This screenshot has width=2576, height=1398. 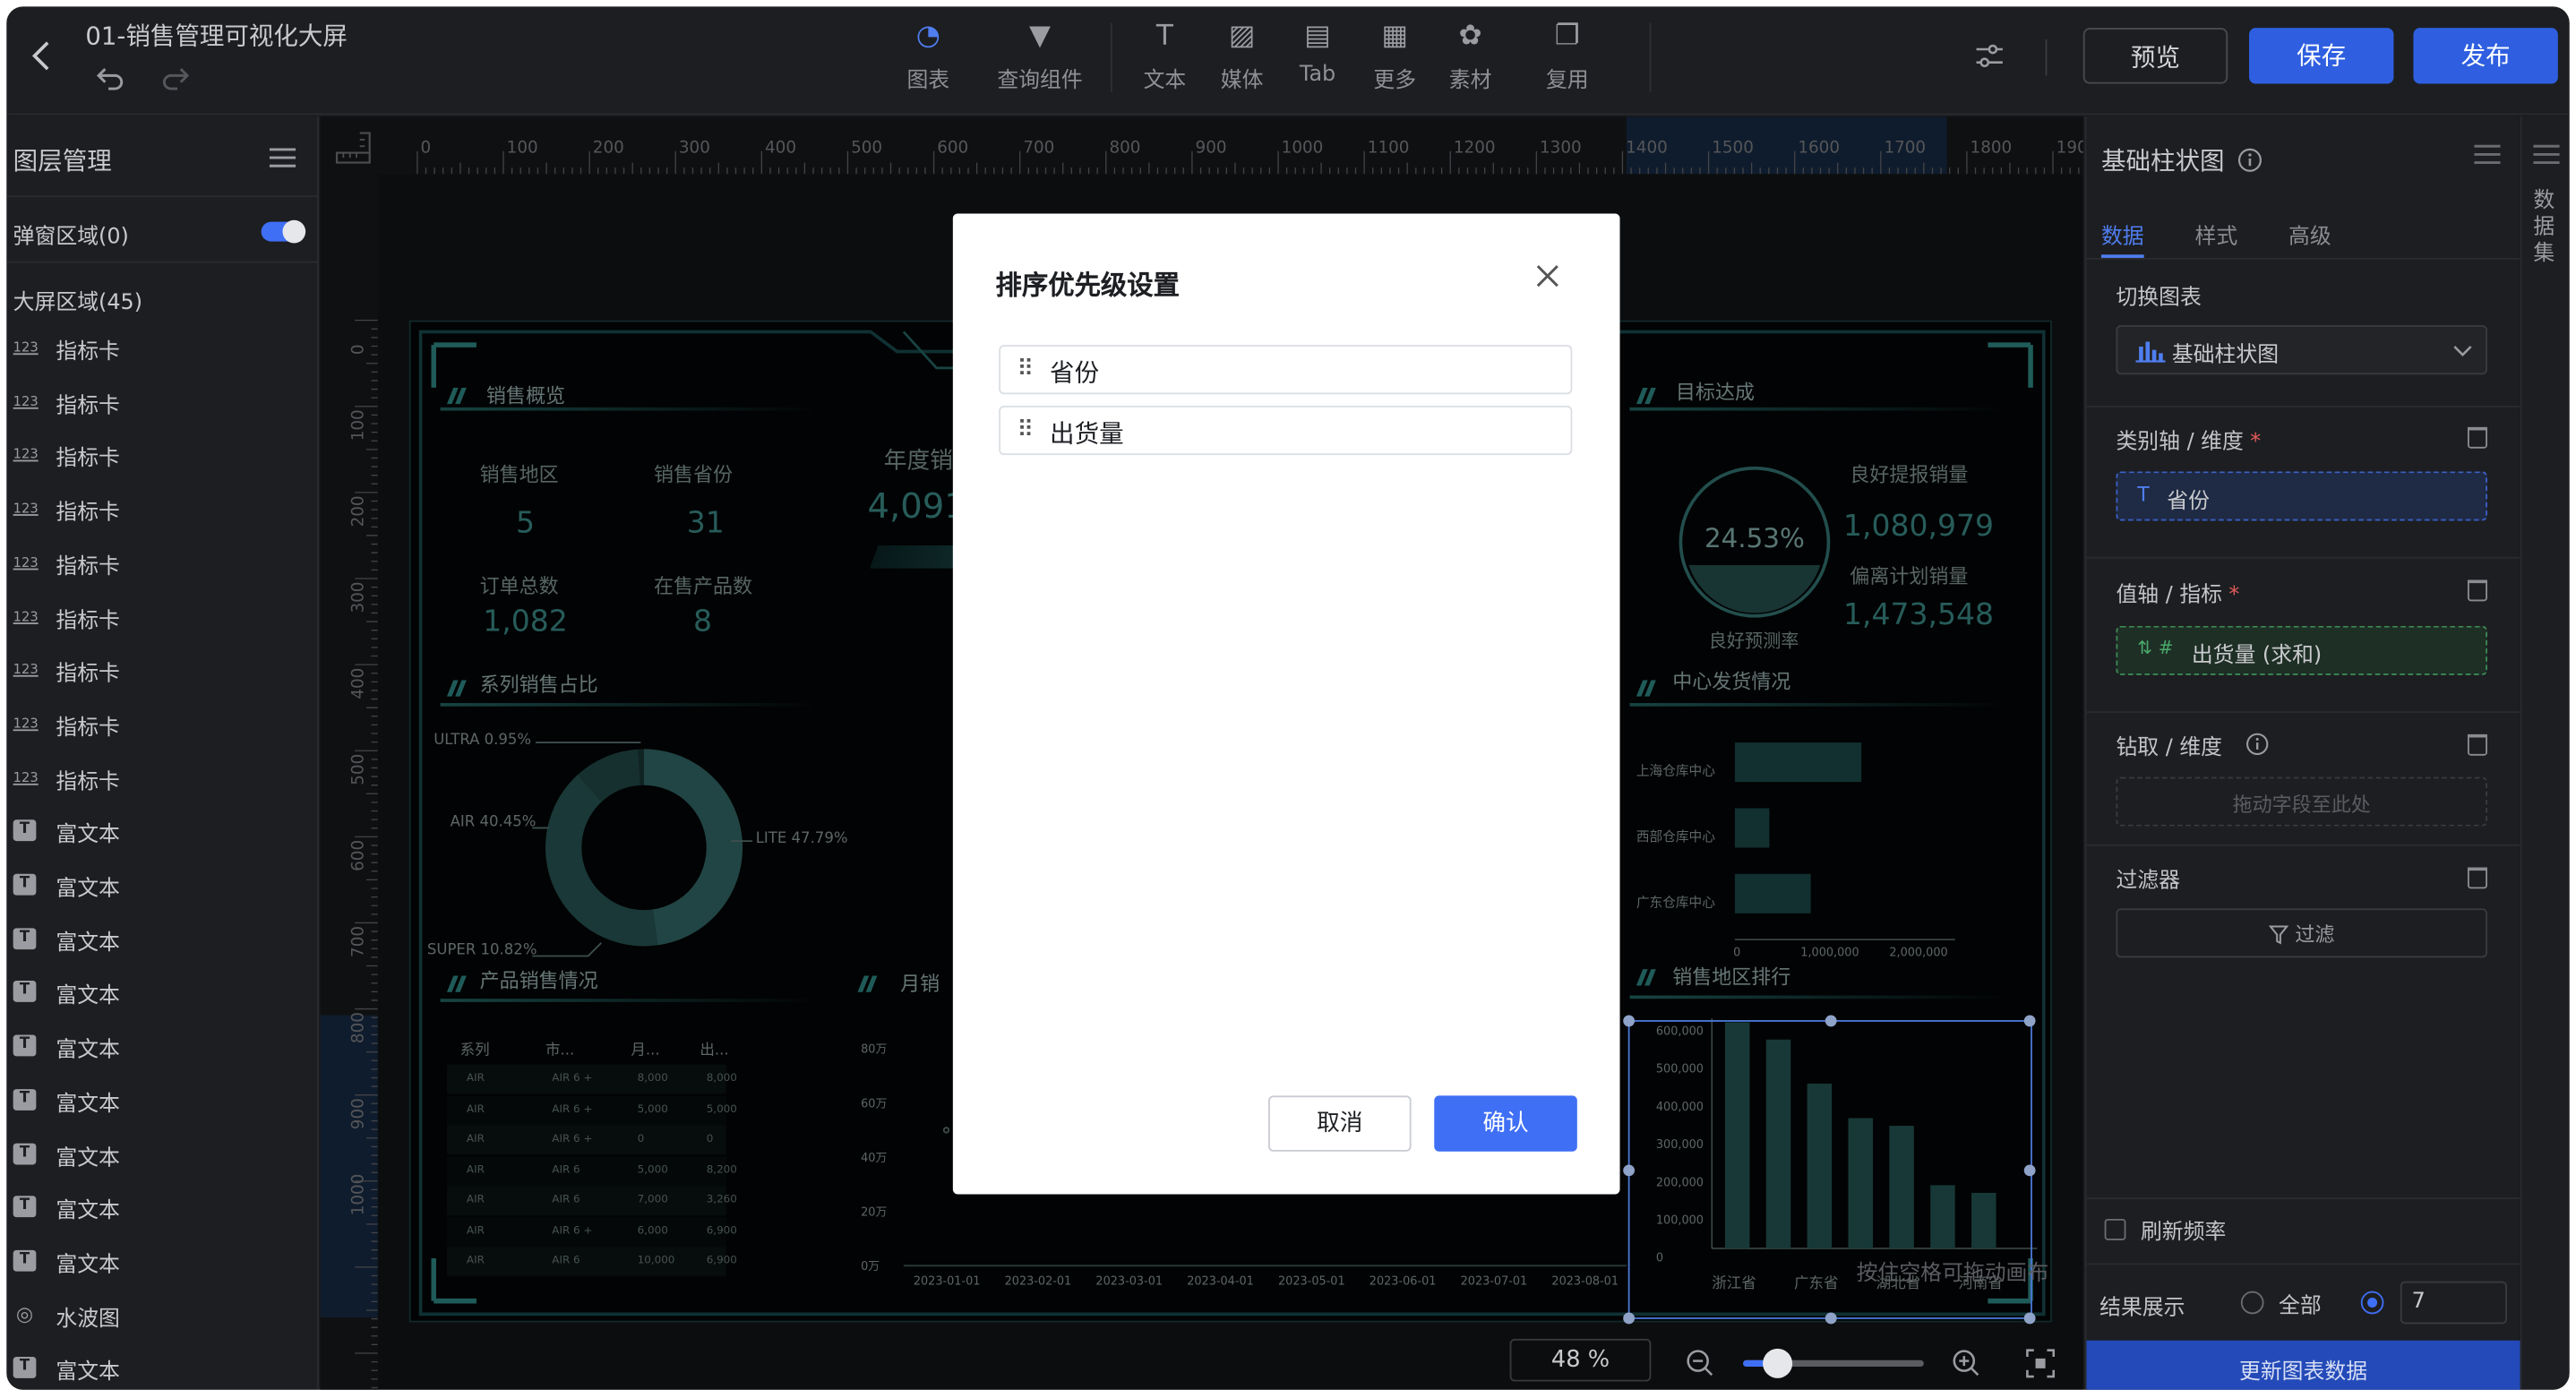 What do you see at coordinates (2309, 235) in the screenshot?
I see `tab-advanced: 高级` at bounding box center [2309, 235].